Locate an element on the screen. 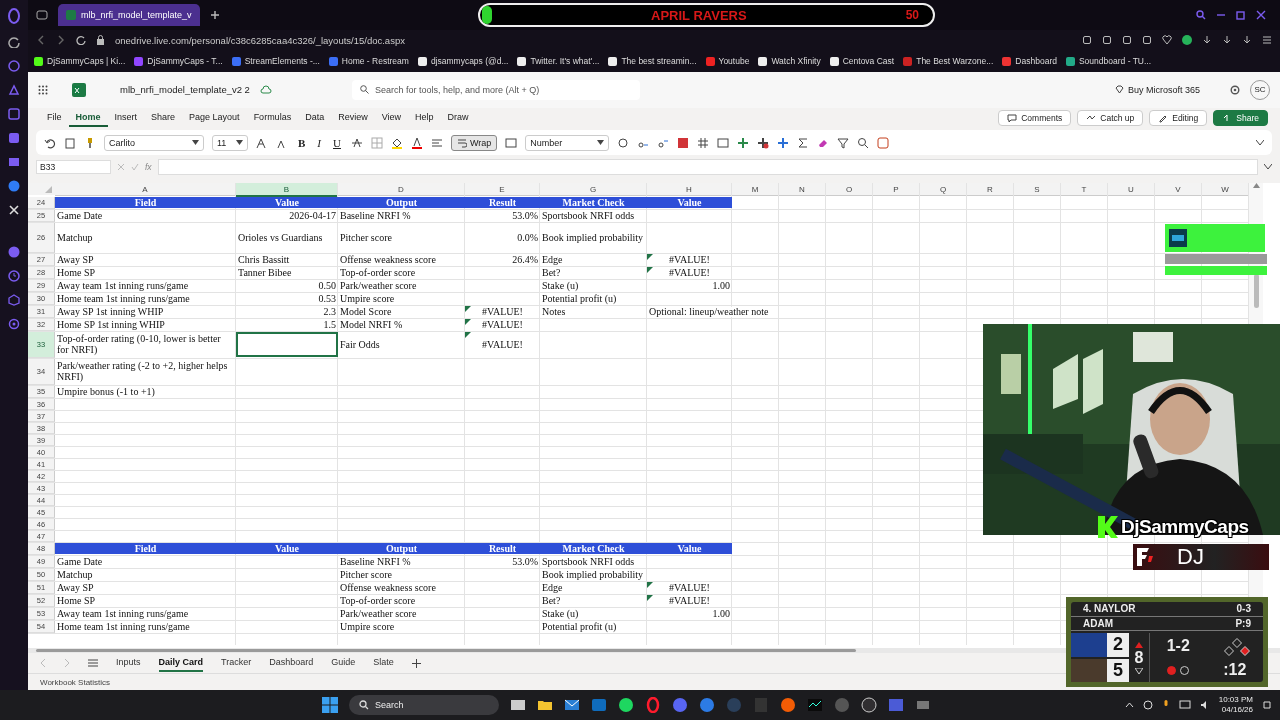  menu-tab: Help is located at coordinates (424, 117).